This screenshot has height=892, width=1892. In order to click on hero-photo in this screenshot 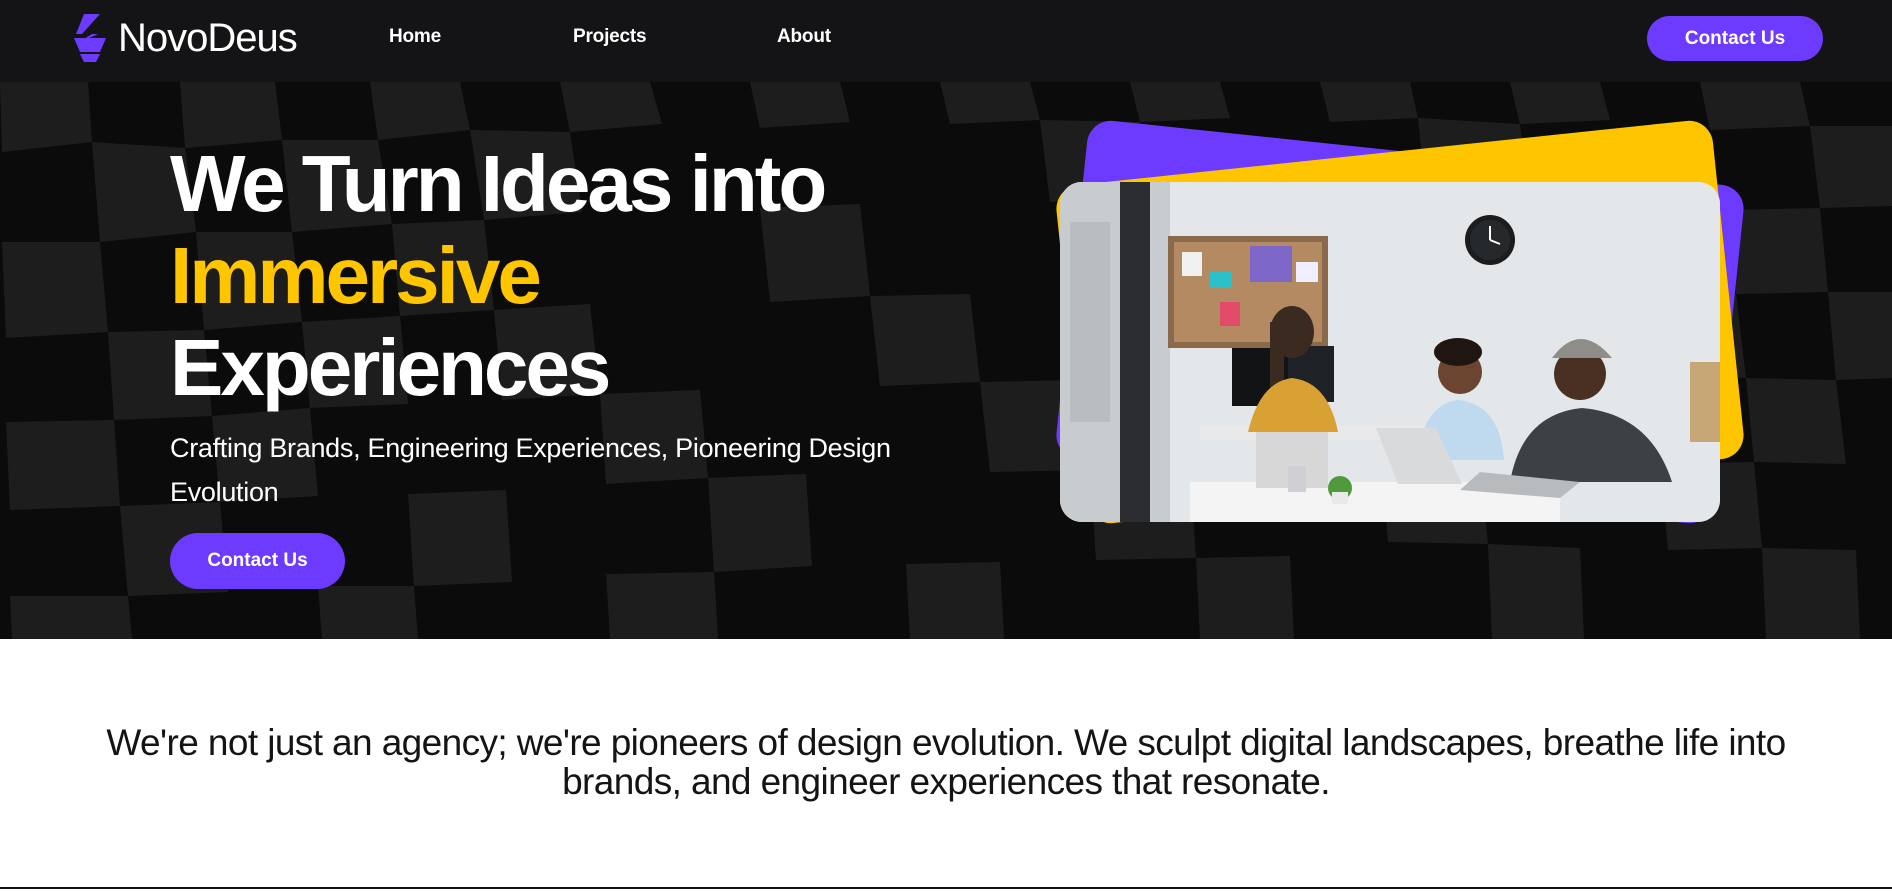, I will do `click(1390, 352)`.